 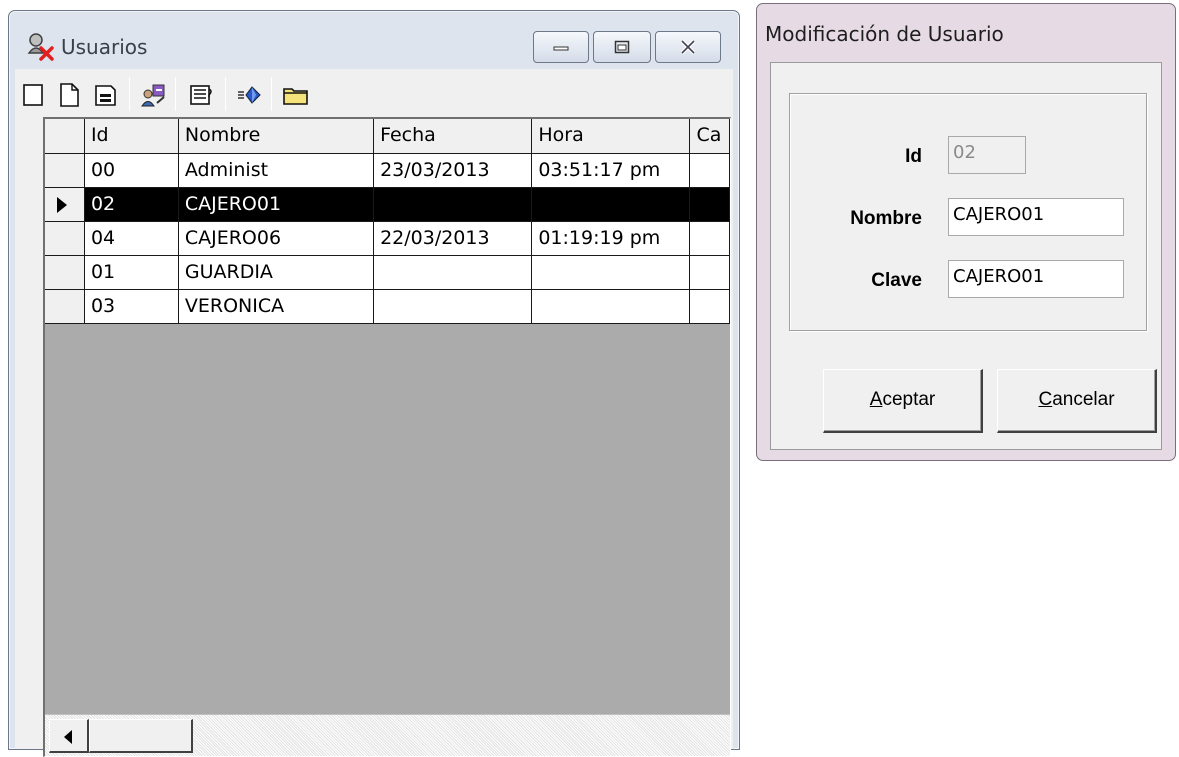 What do you see at coordinates (131, 136) in the screenshot?
I see `column-header-id: Id` at bounding box center [131, 136].